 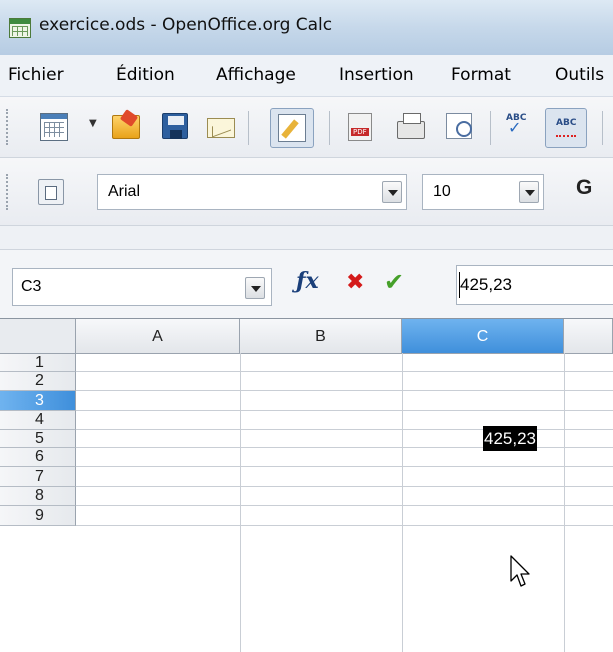 I want to click on export-pdf-icon, so click(x=360, y=127).